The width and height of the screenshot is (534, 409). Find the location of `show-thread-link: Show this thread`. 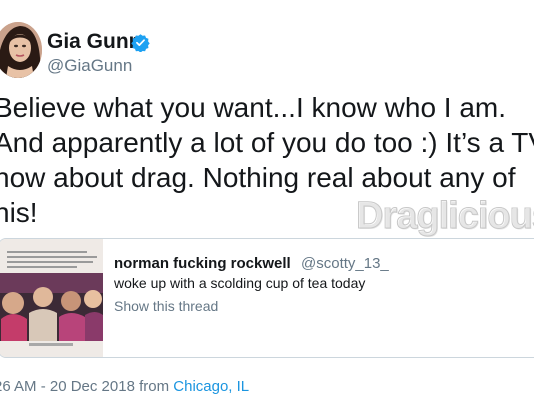

show-thread-link: Show this thread is located at coordinates (166, 306).